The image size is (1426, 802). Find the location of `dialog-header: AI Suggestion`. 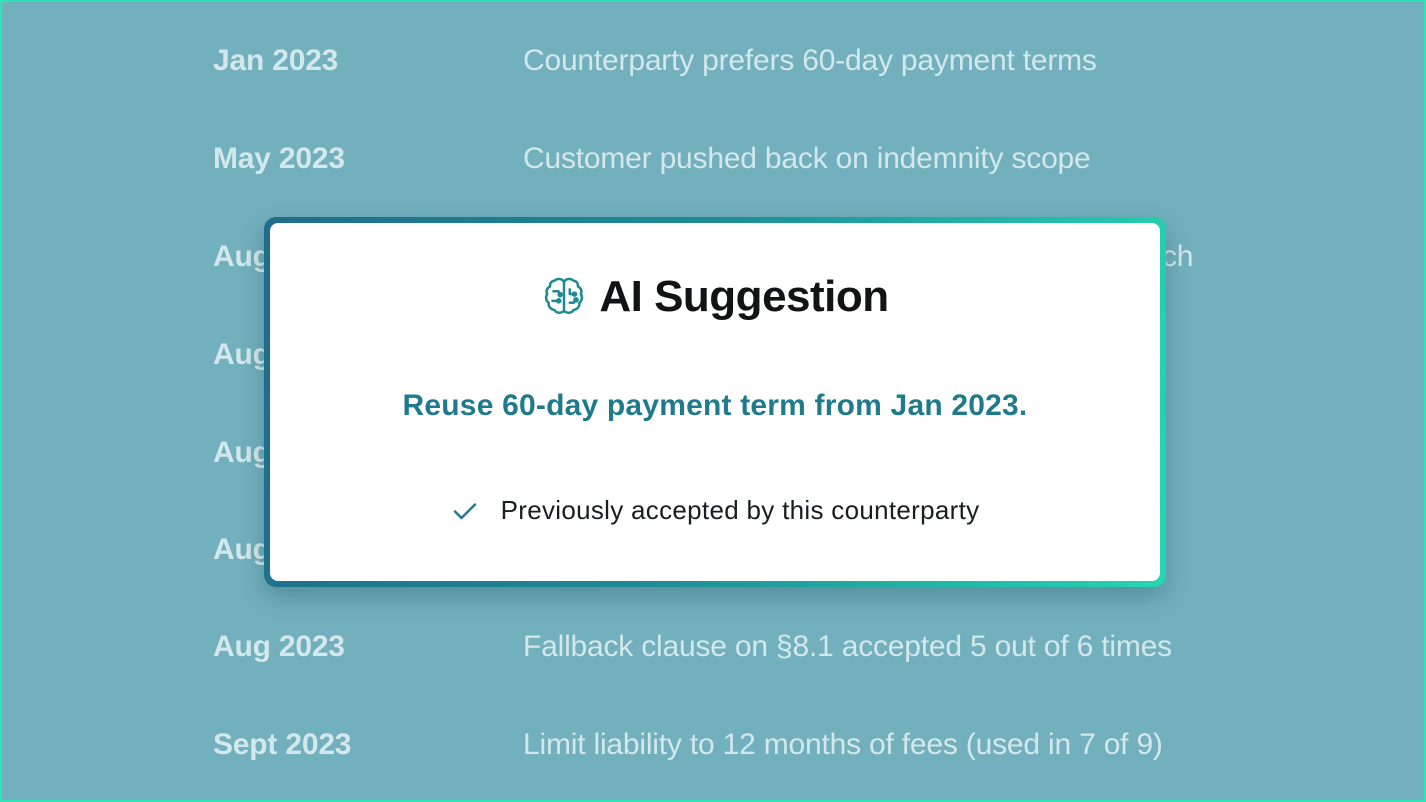

dialog-header: AI Suggestion is located at coordinates (715, 297).